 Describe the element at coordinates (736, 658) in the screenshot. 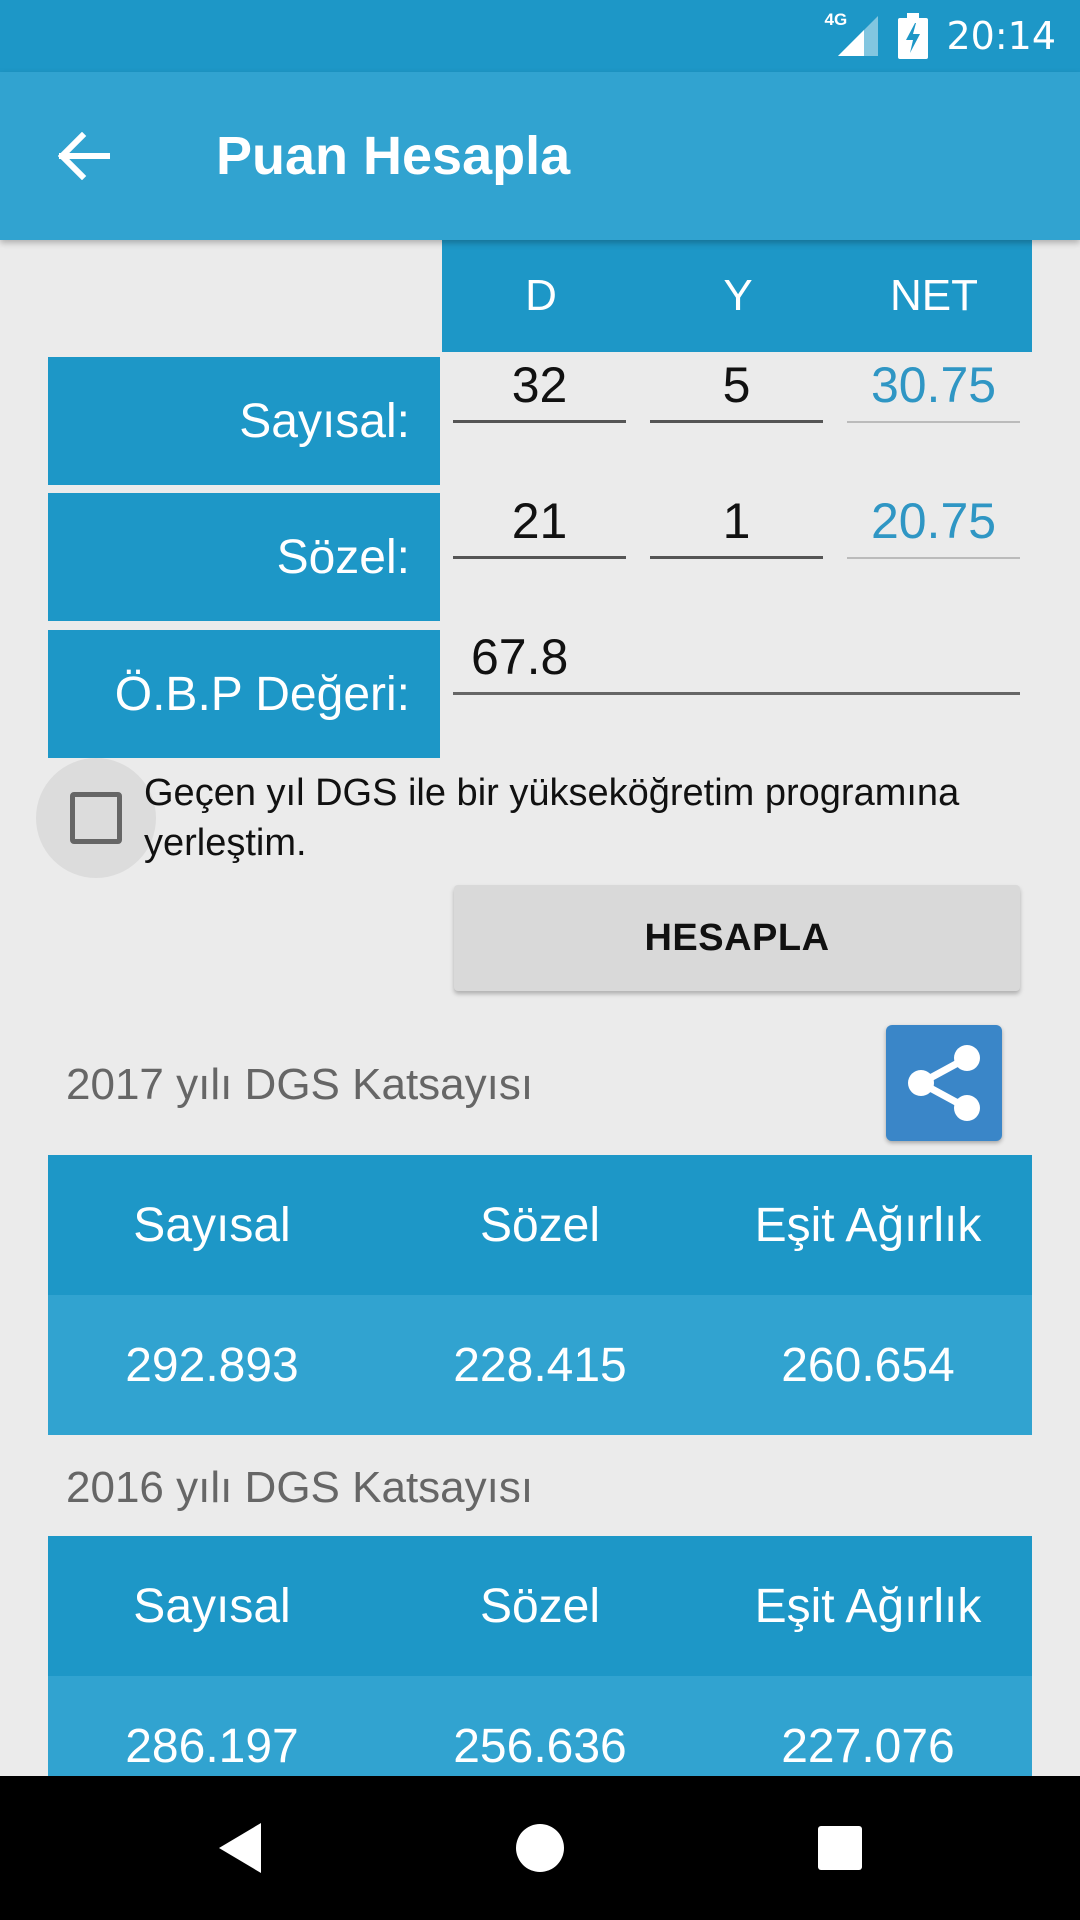

I see `obp-input: 67.8` at that location.